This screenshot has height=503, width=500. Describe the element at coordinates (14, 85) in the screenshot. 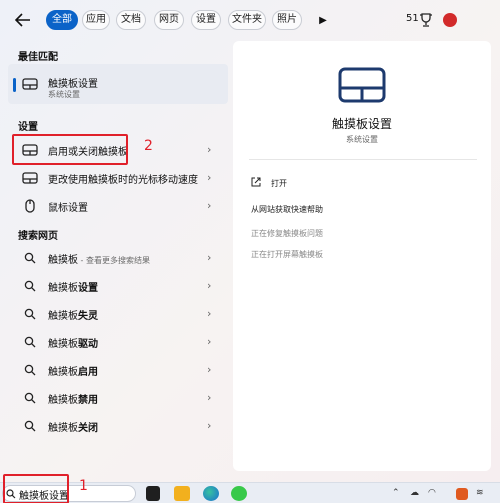

I see `selection-indicator` at that location.